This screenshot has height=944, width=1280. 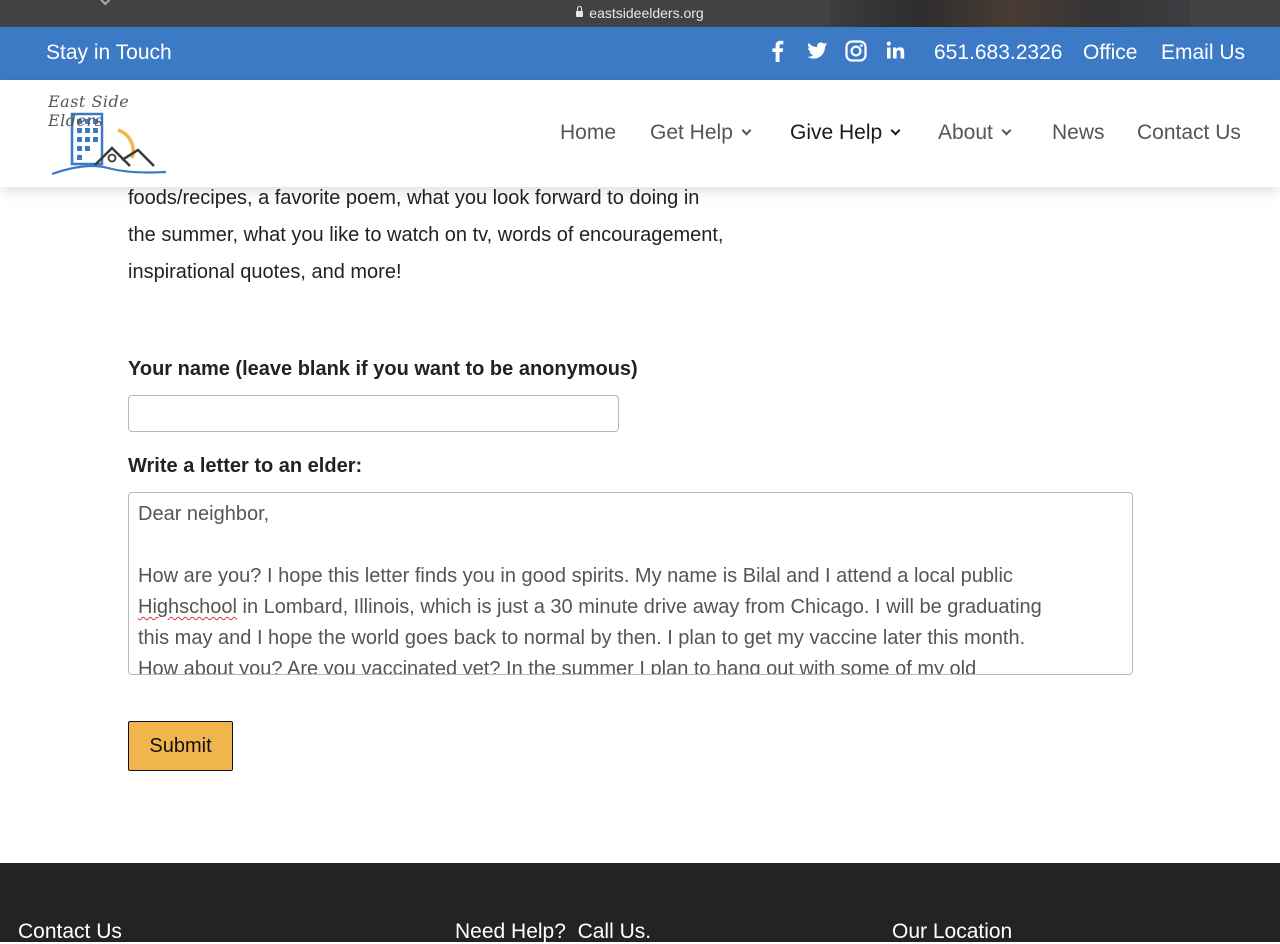 What do you see at coordinates (373, 413) in the screenshot?
I see `name-input` at bounding box center [373, 413].